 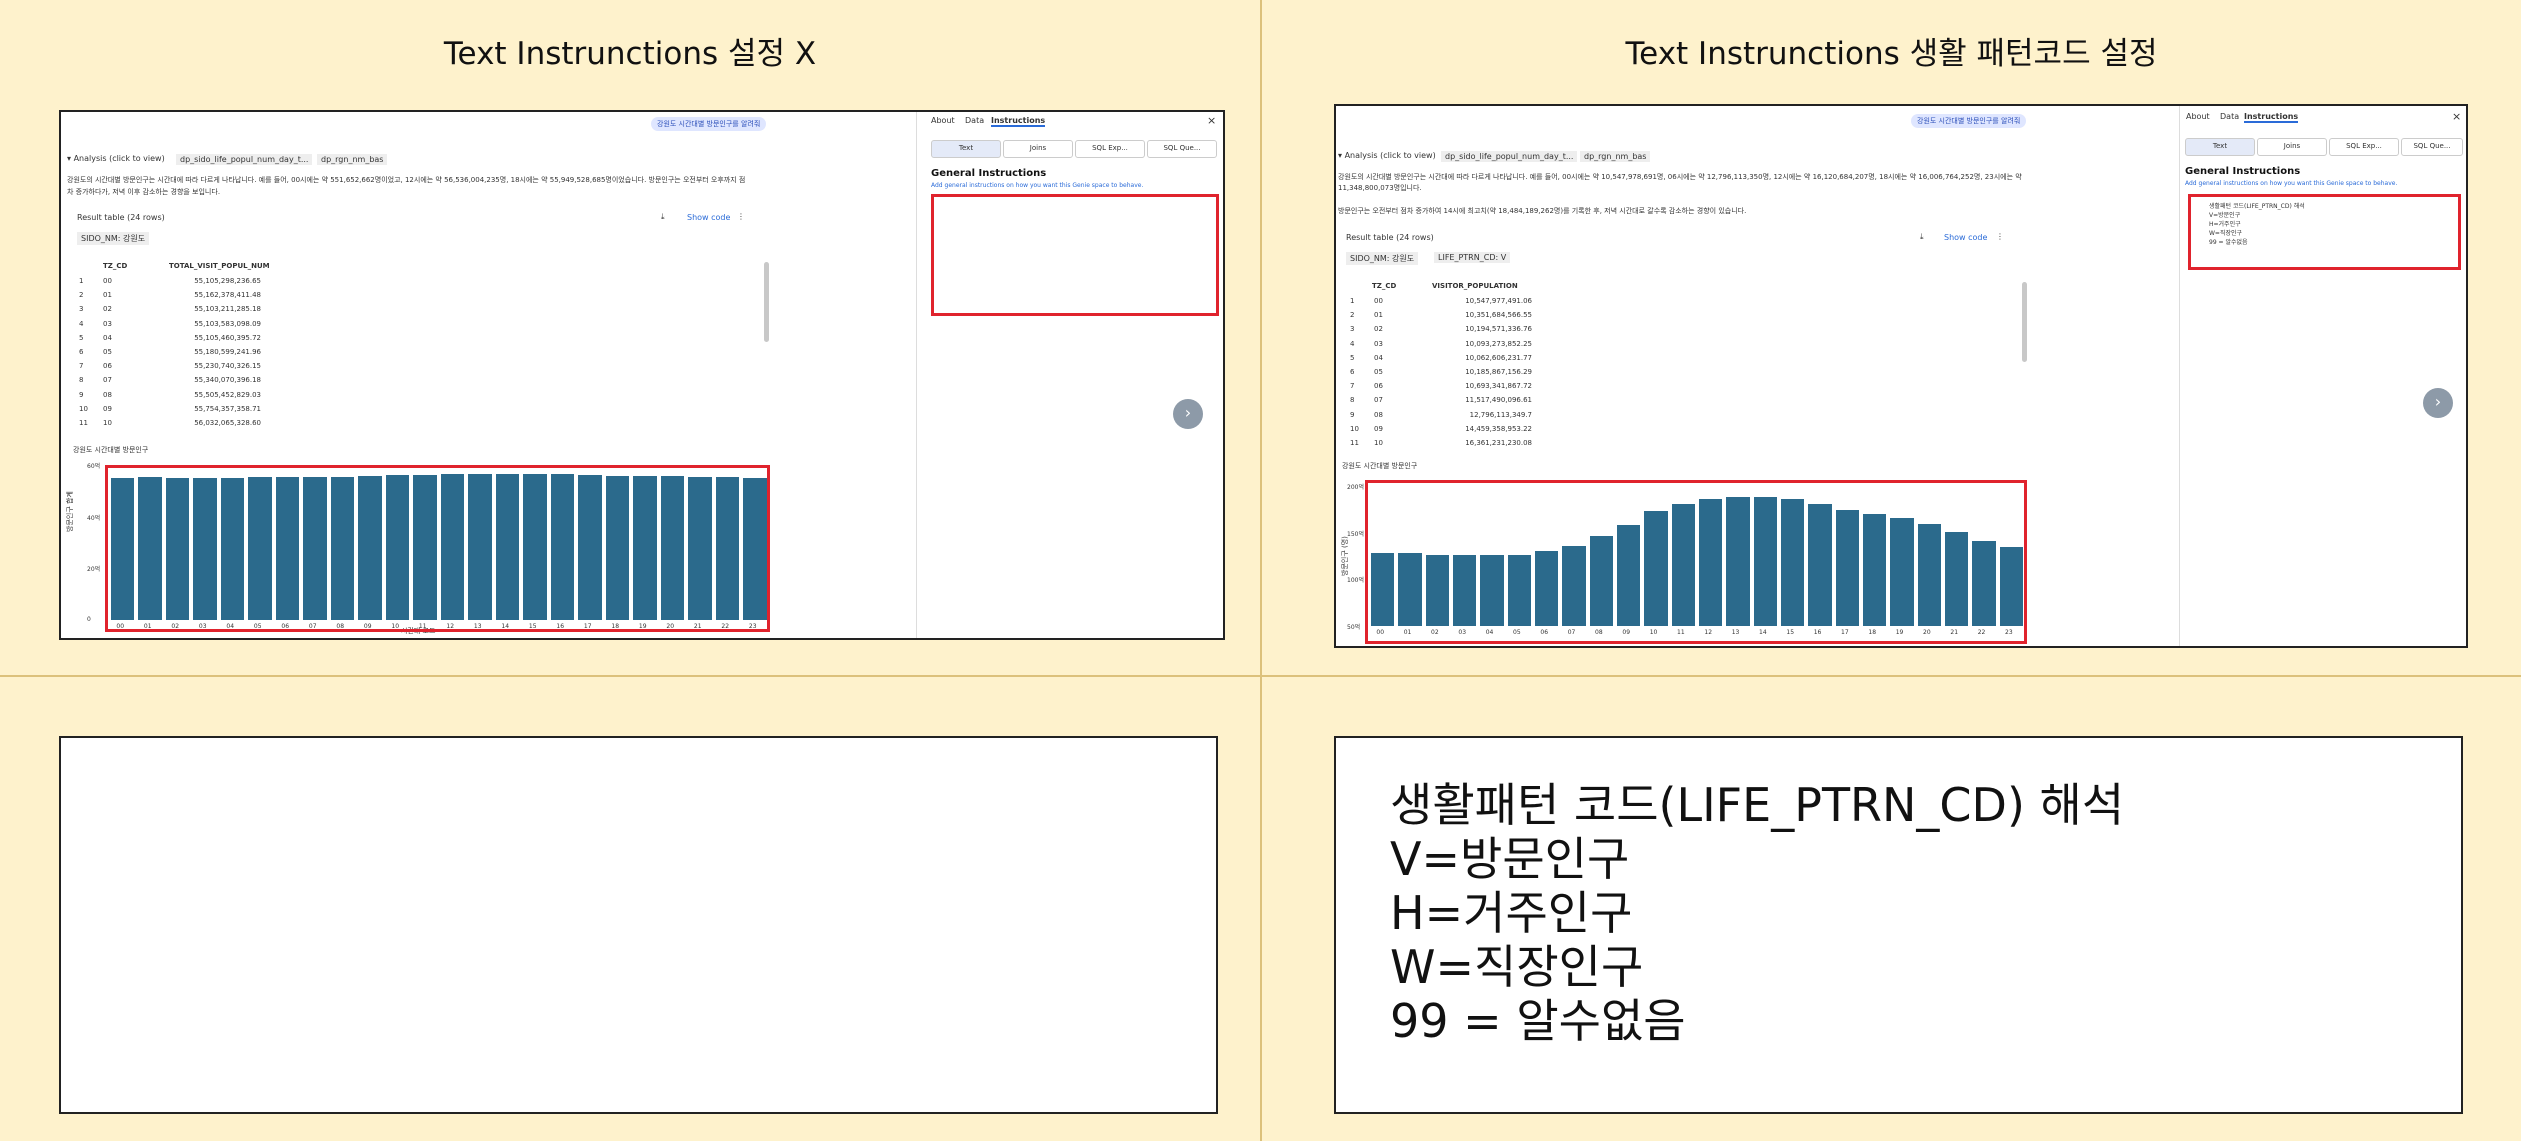 What do you see at coordinates (2225, 215) in the screenshot?
I see `instruction-line: V=방문인구` at bounding box center [2225, 215].